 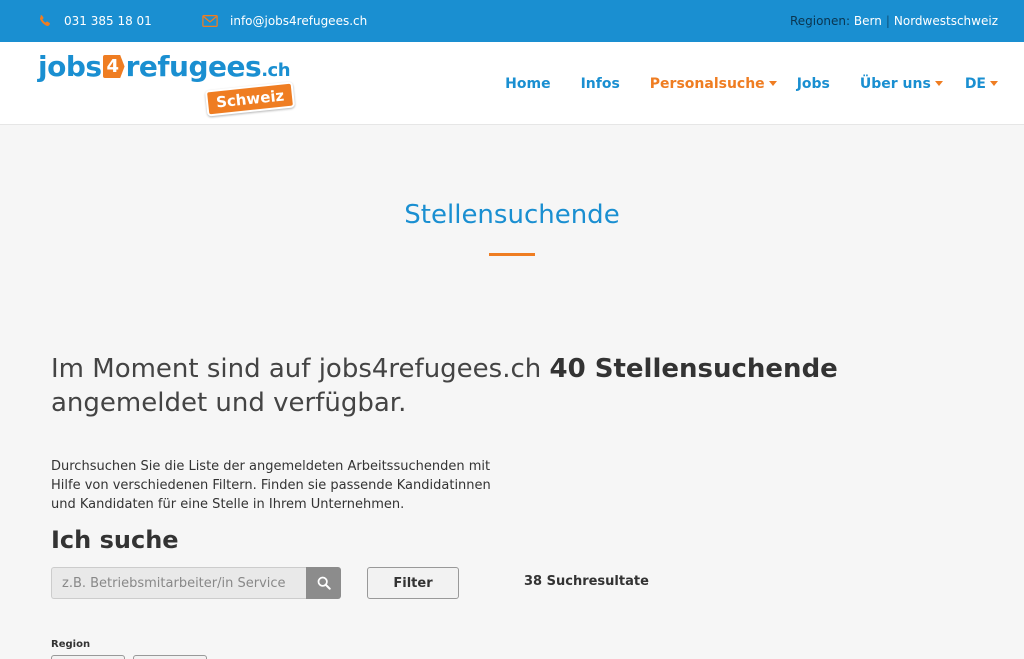 I want to click on logo-wordmark: jobs 4 refugees.ch, so click(x=164, y=66).